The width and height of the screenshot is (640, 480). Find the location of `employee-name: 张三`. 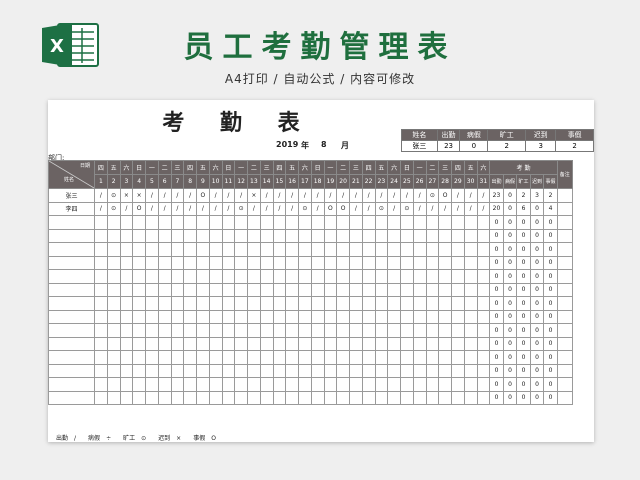

employee-name: 张三 is located at coordinates (71, 195).